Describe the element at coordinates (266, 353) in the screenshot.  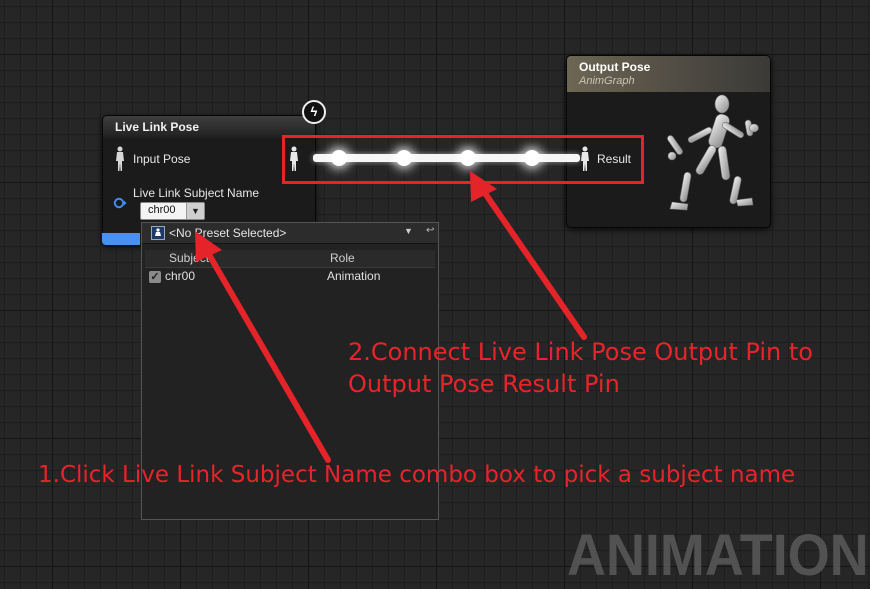
I see `arrow-to-combo-box` at that location.